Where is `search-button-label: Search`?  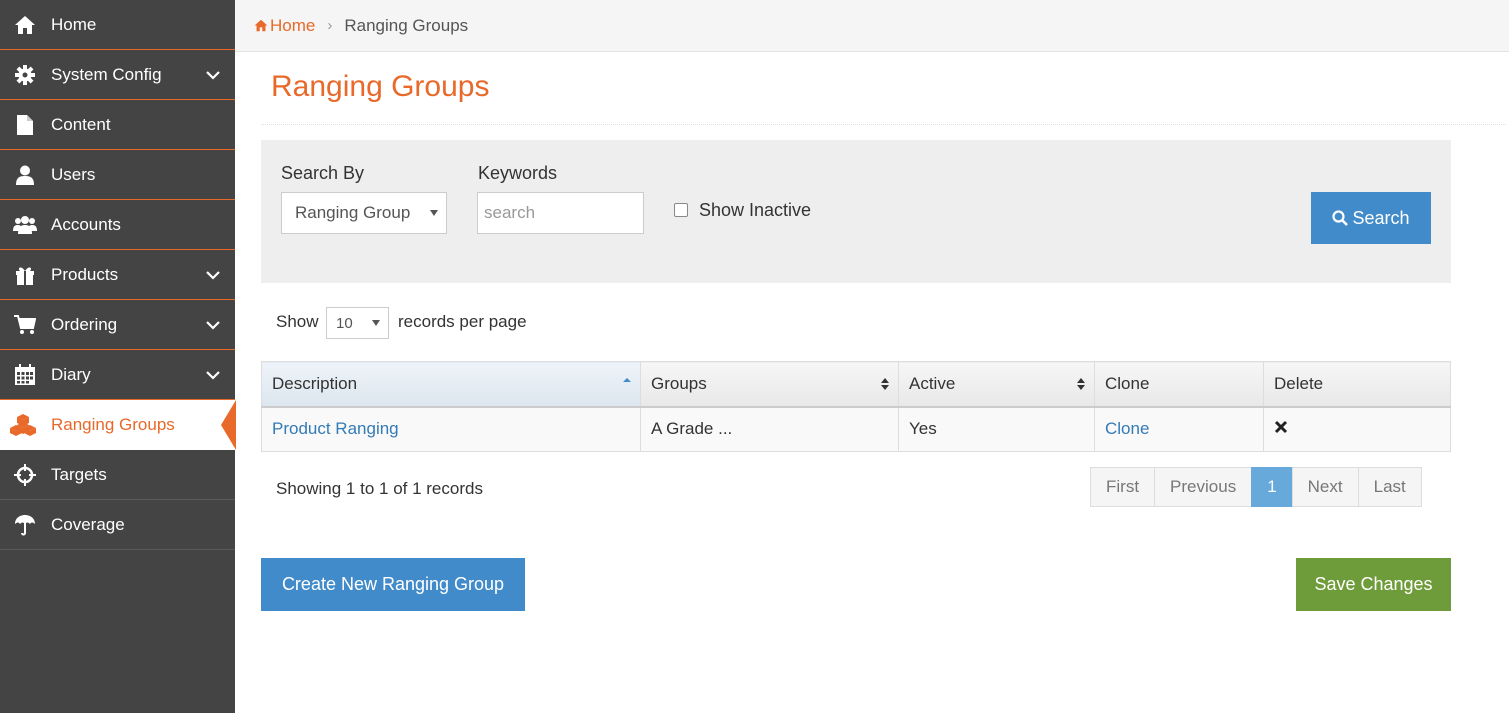
search-button-label: Search is located at coordinates (1381, 217).